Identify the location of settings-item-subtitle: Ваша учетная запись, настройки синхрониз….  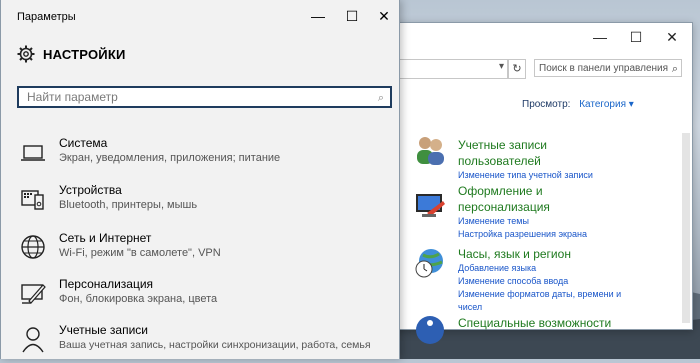
(215, 345).